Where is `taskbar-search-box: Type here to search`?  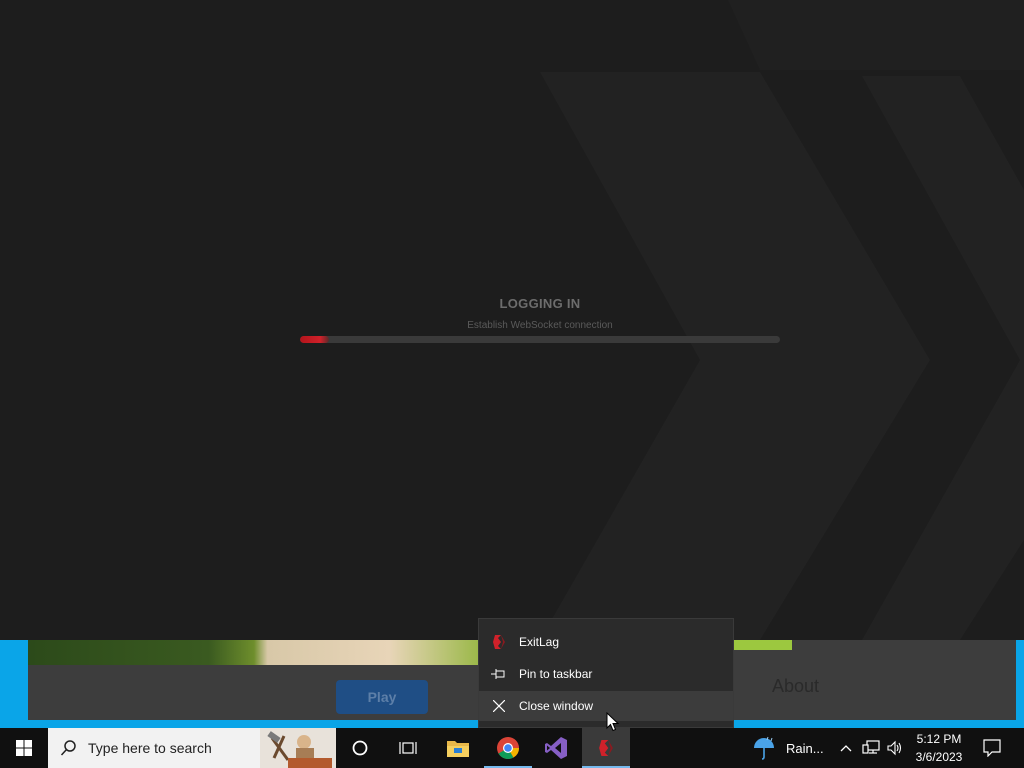
taskbar-search-box: Type here to search is located at coordinates (192, 748).